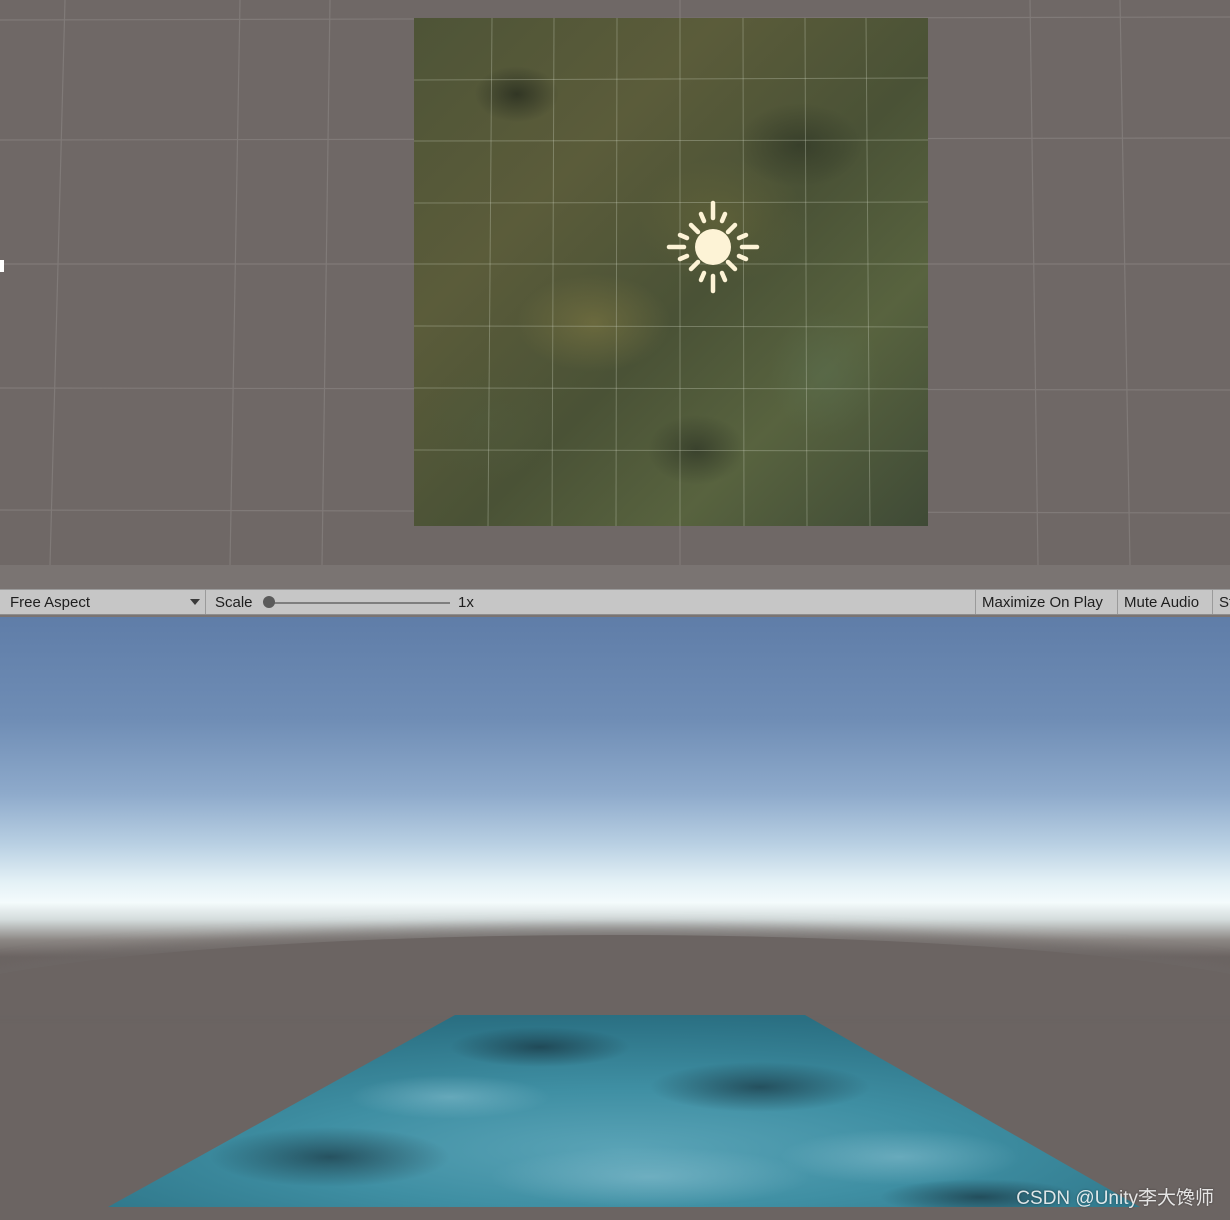  What do you see at coordinates (1224, 602) in the screenshot?
I see `stats-label: Stats` at bounding box center [1224, 602].